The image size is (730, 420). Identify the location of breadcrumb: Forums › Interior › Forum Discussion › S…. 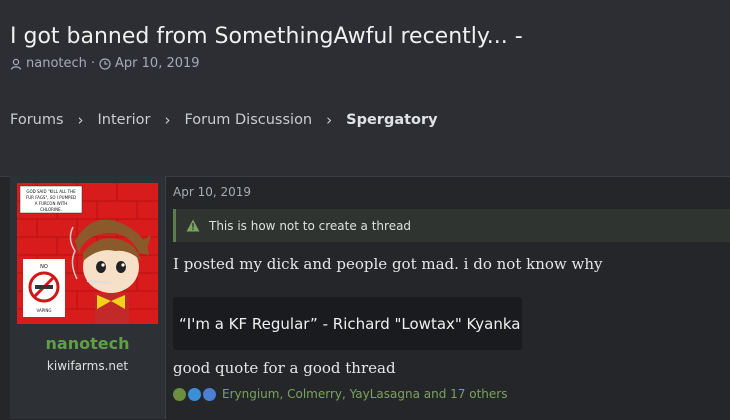
(224, 120).